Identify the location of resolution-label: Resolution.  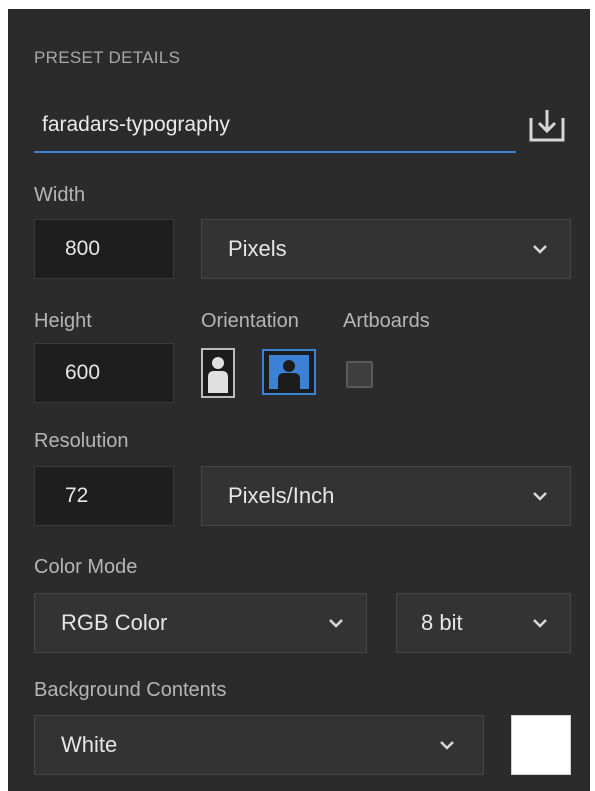
(81, 441).